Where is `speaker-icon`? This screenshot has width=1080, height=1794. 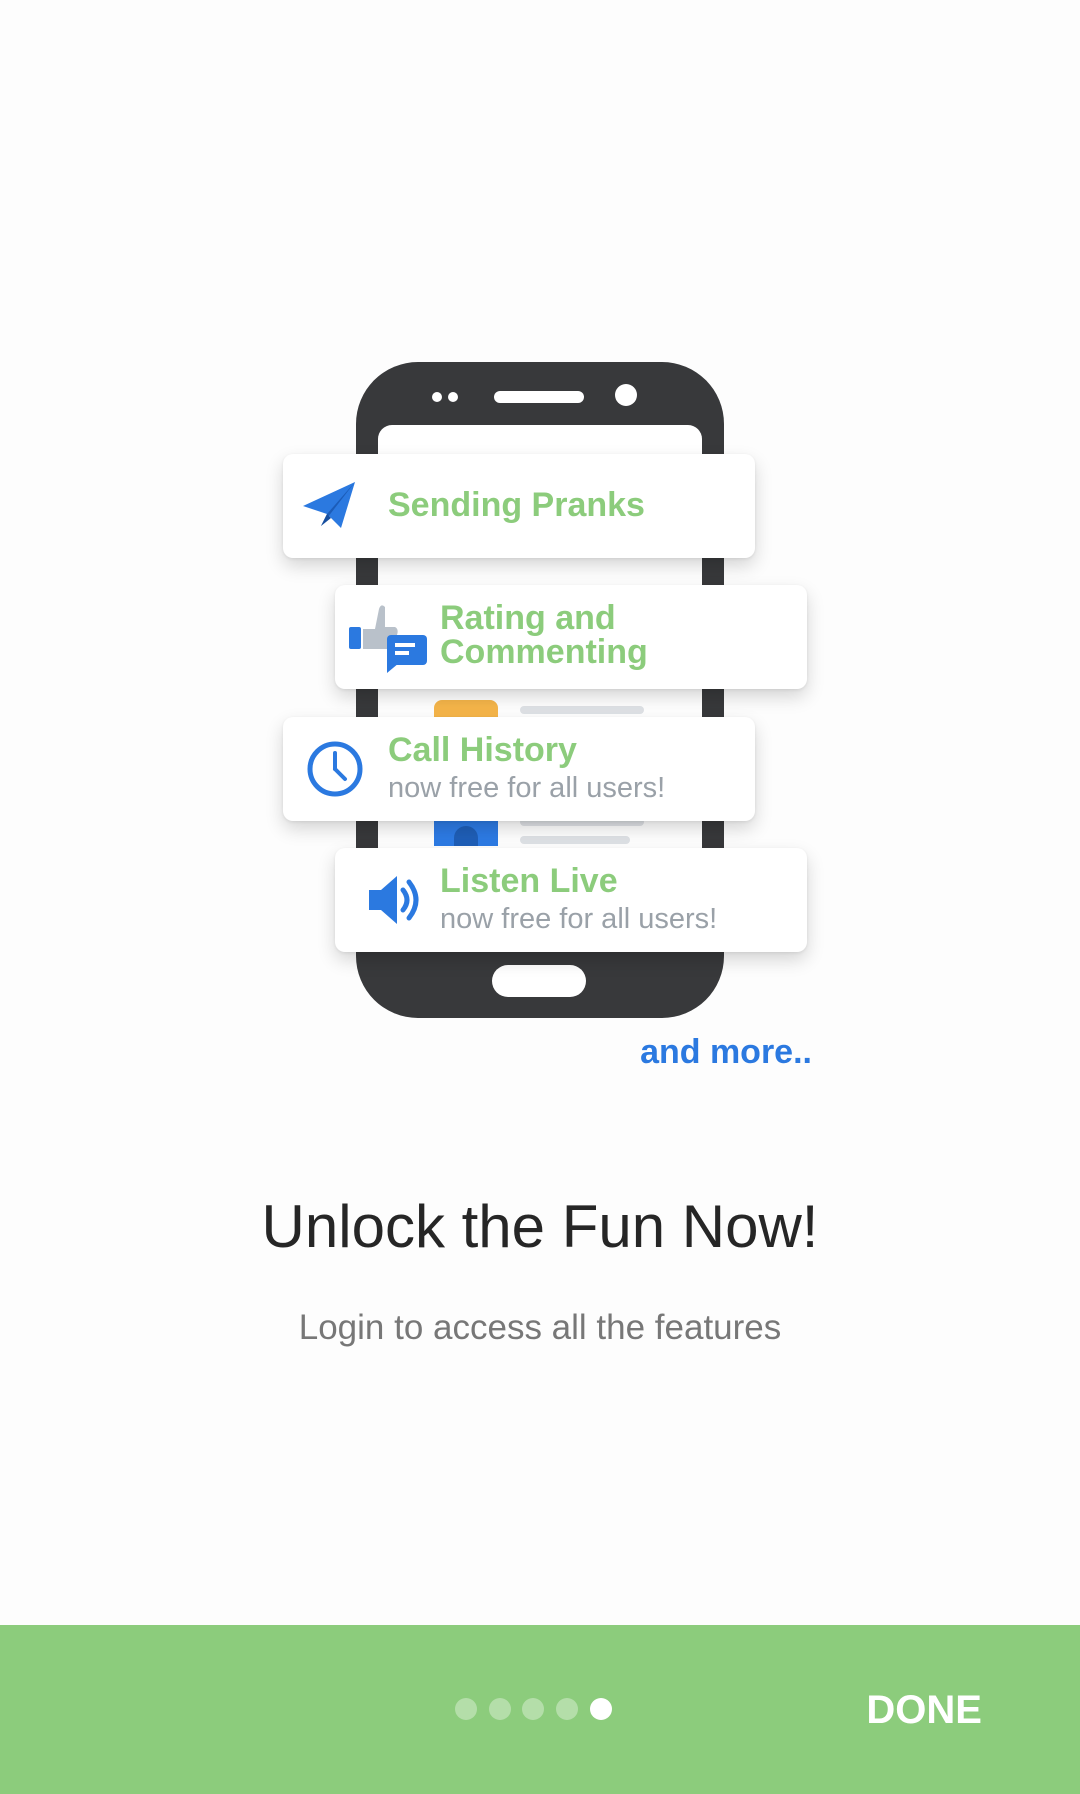 speaker-icon is located at coordinates (395, 900).